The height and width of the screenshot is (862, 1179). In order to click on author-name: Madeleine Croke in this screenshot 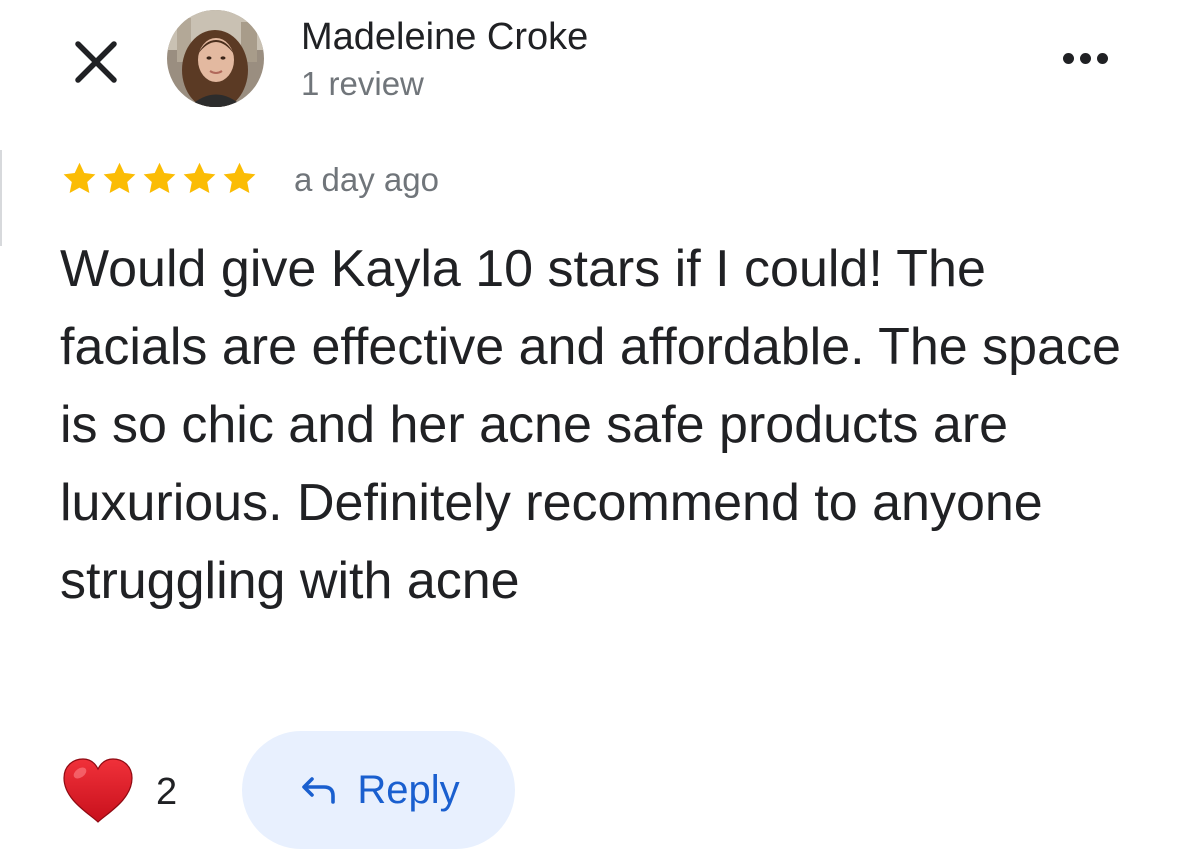, I will do `click(444, 37)`.